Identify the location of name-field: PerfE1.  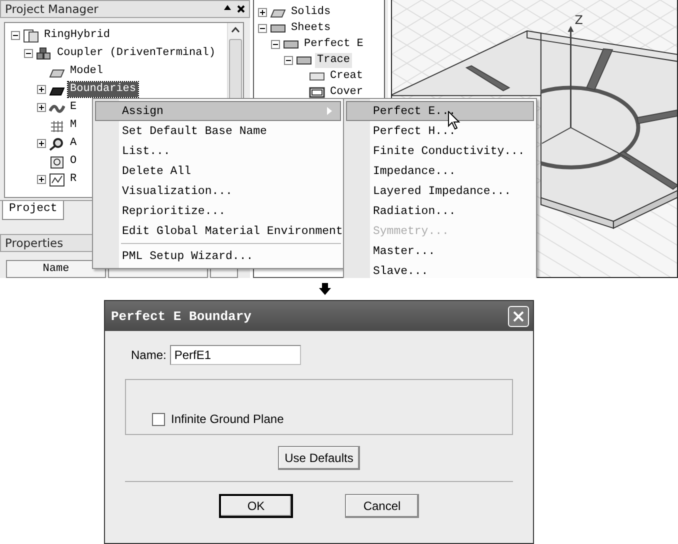
(236, 355).